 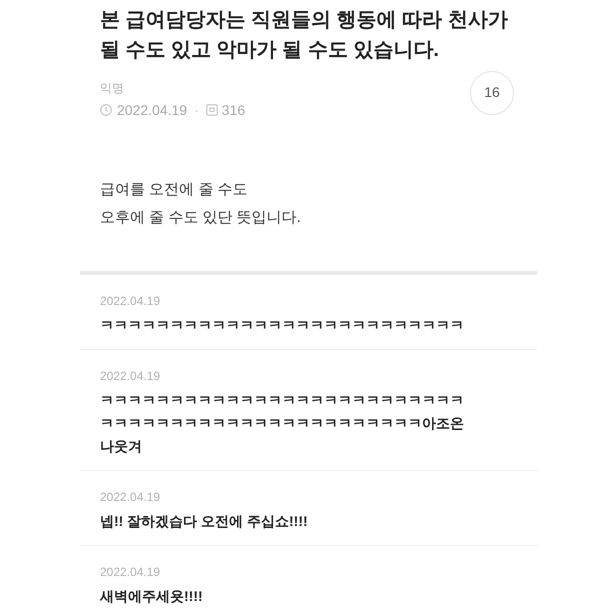 What do you see at coordinates (204, 521) in the screenshot?
I see `comment-text: 넵!! 잘하겠습다 오전에 주십쇼!!!!` at bounding box center [204, 521].